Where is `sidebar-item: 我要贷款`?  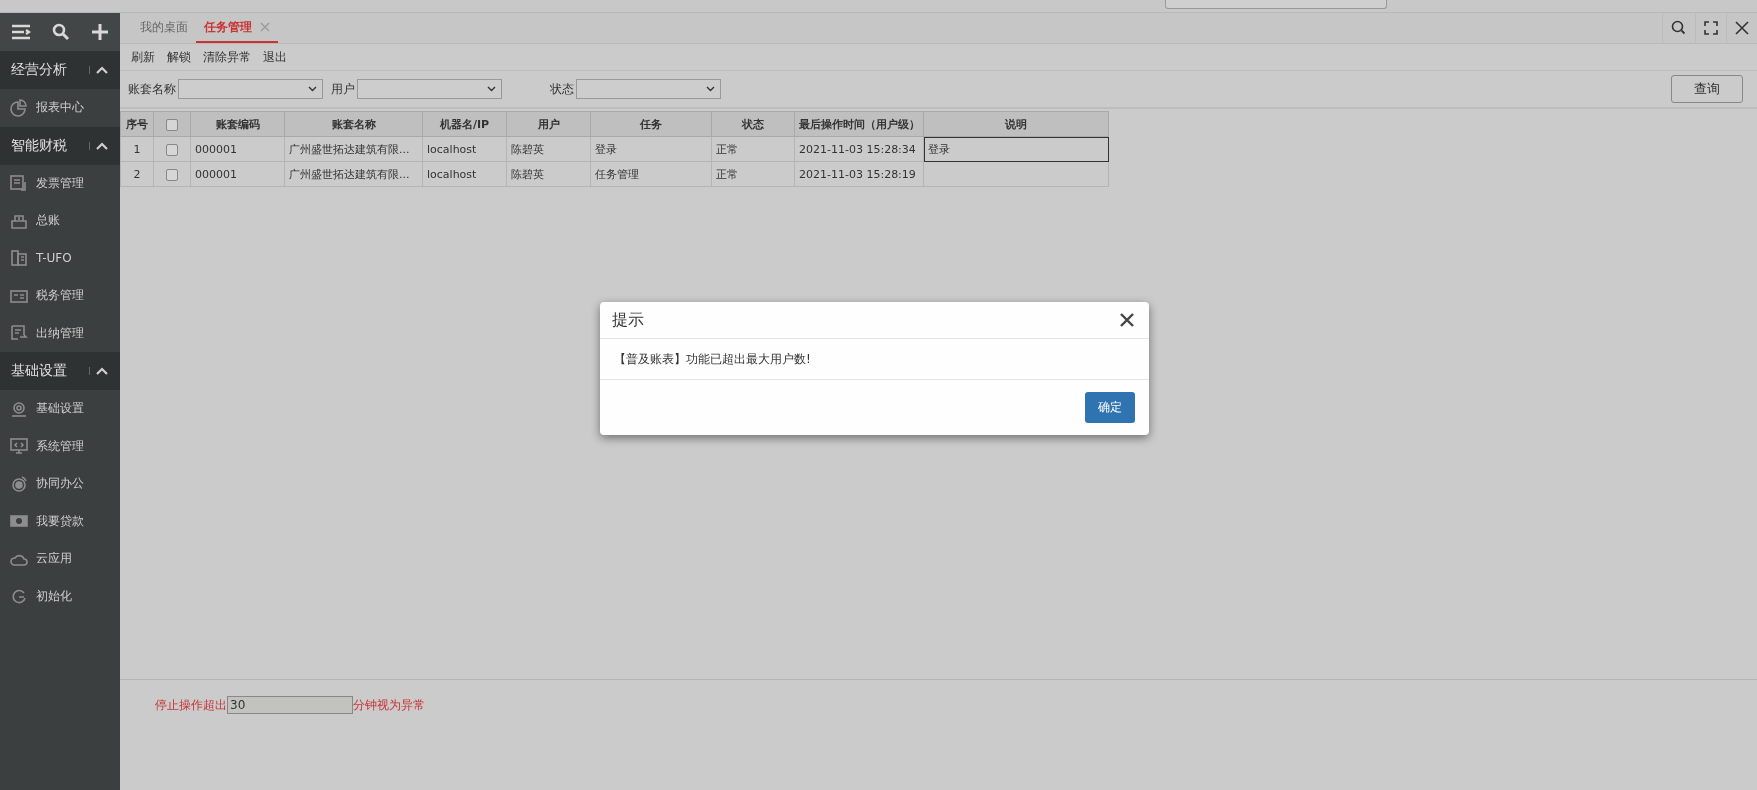 sidebar-item: 我要贷款 is located at coordinates (60, 521).